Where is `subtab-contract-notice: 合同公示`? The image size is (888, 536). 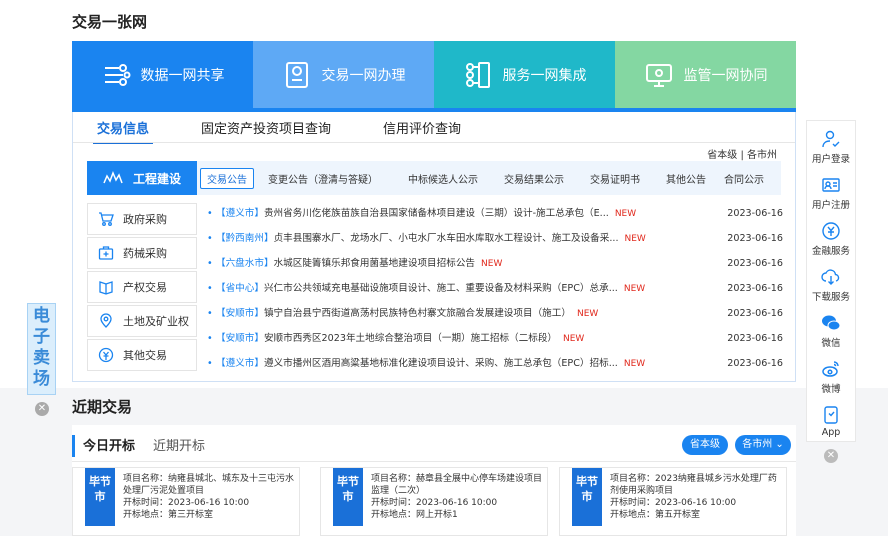 subtab-contract-notice: 合同公示 is located at coordinates (744, 178).